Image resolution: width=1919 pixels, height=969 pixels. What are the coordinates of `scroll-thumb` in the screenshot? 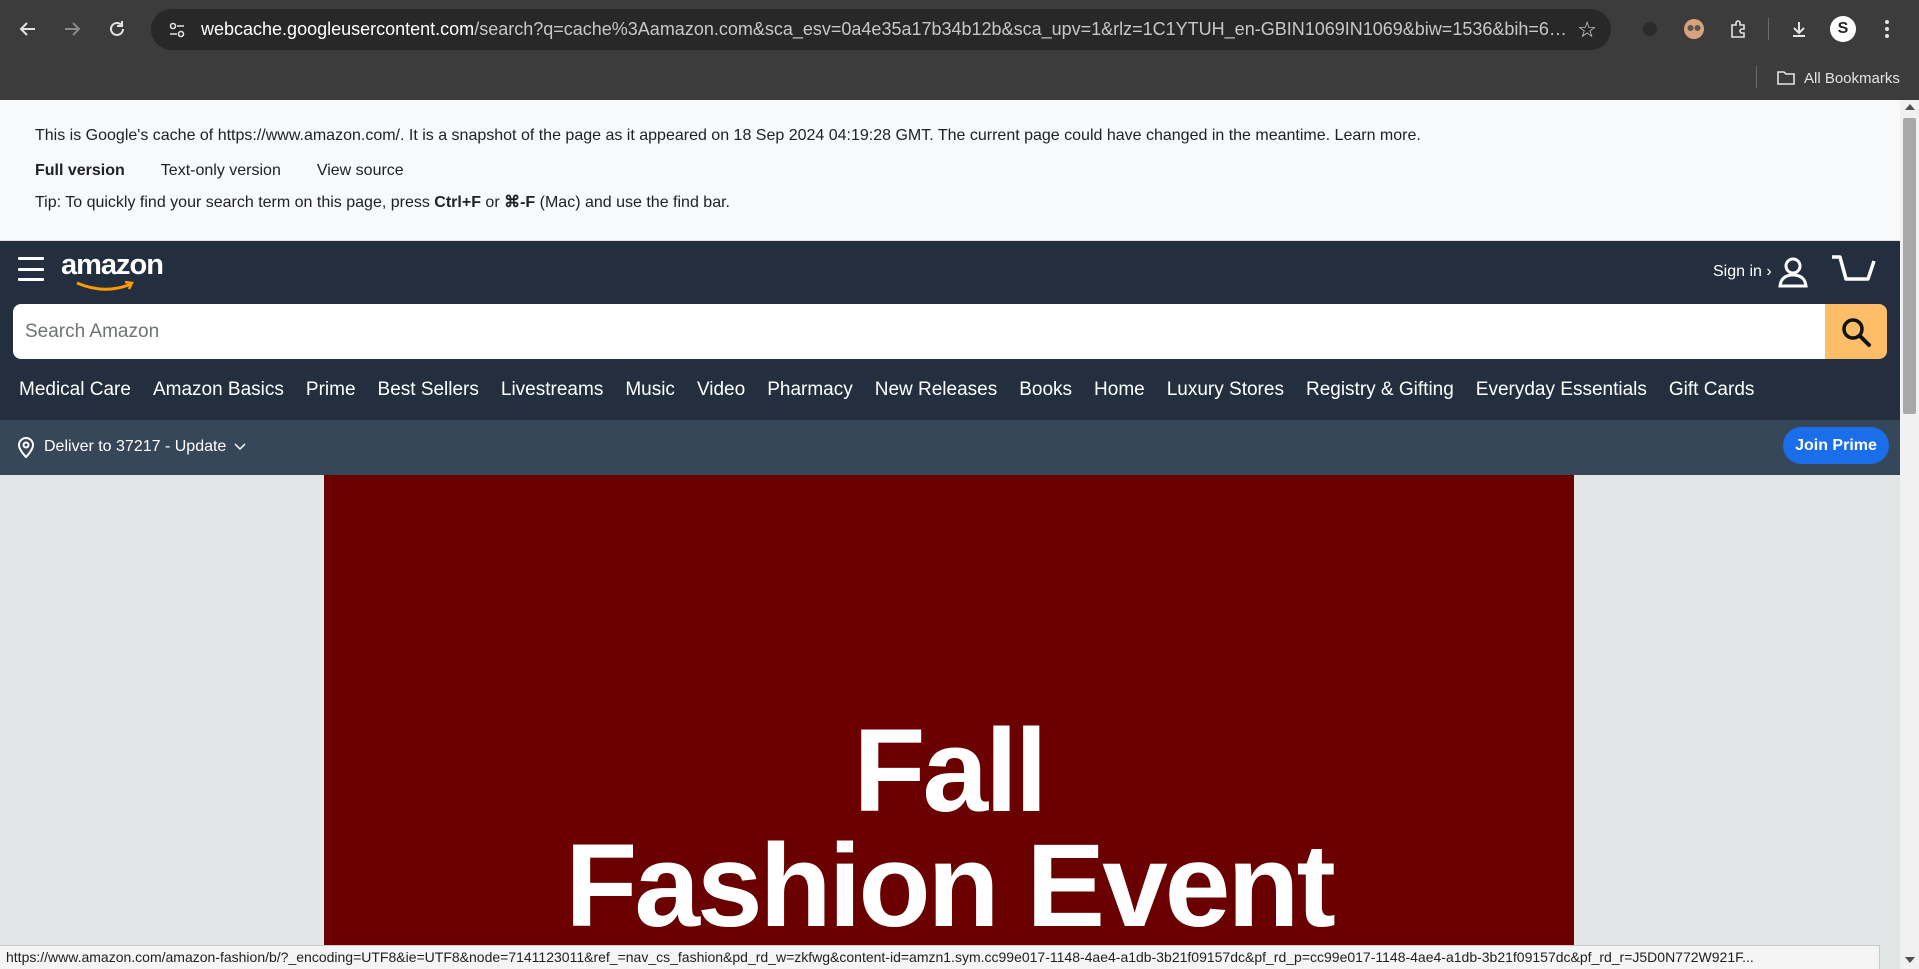 It's located at (1909, 266).